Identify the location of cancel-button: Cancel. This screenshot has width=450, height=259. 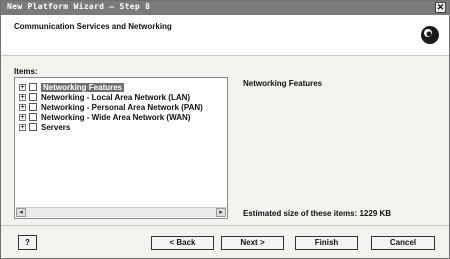
(403, 243).